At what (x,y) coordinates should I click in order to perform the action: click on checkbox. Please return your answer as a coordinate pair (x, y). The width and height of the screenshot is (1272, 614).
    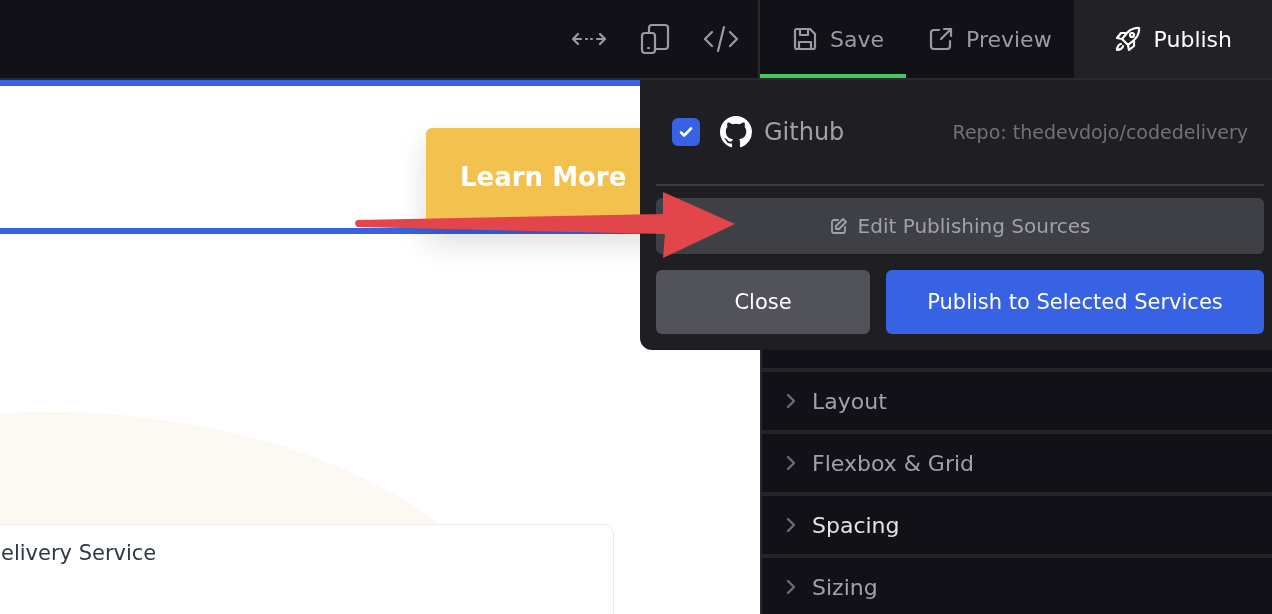
    Looking at the image, I should click on (686, 132).